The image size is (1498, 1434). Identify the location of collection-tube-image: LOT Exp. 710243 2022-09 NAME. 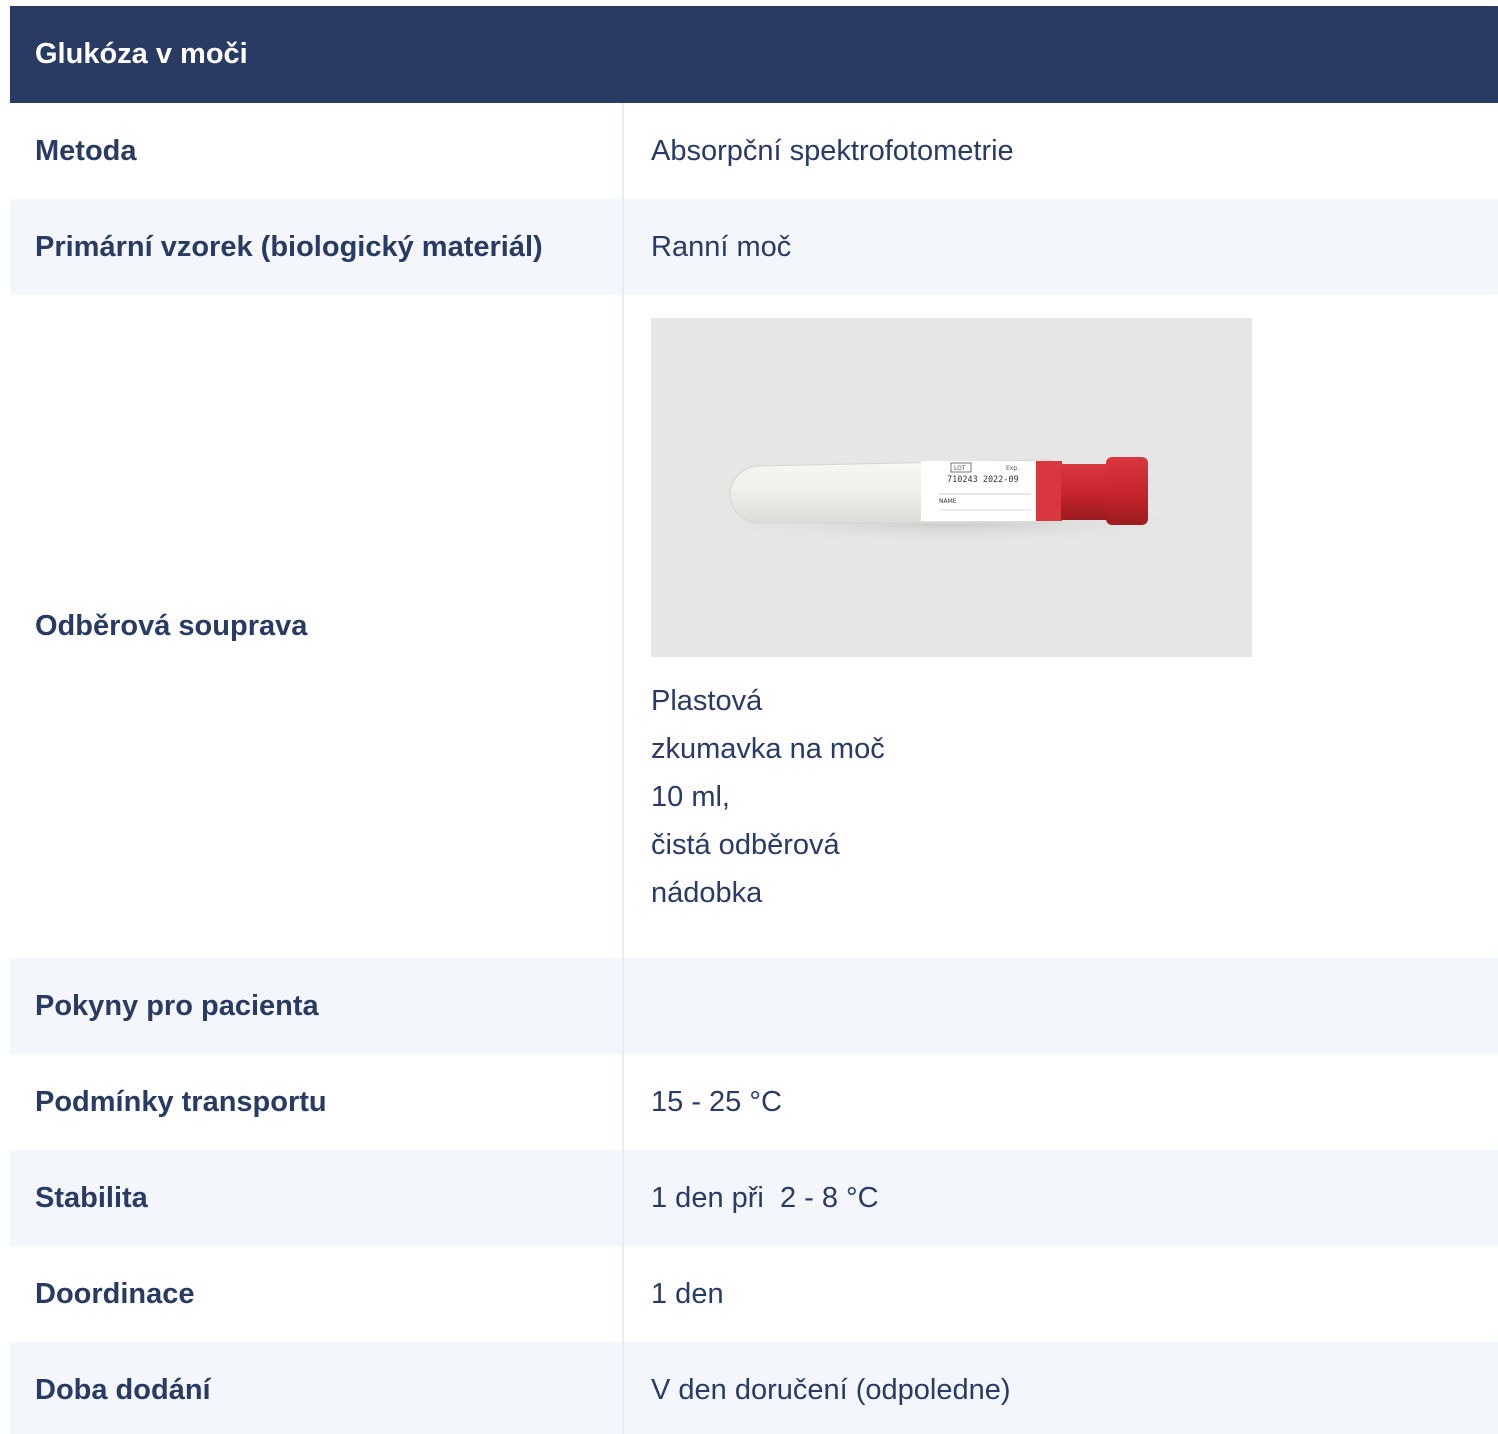
(951, 487).